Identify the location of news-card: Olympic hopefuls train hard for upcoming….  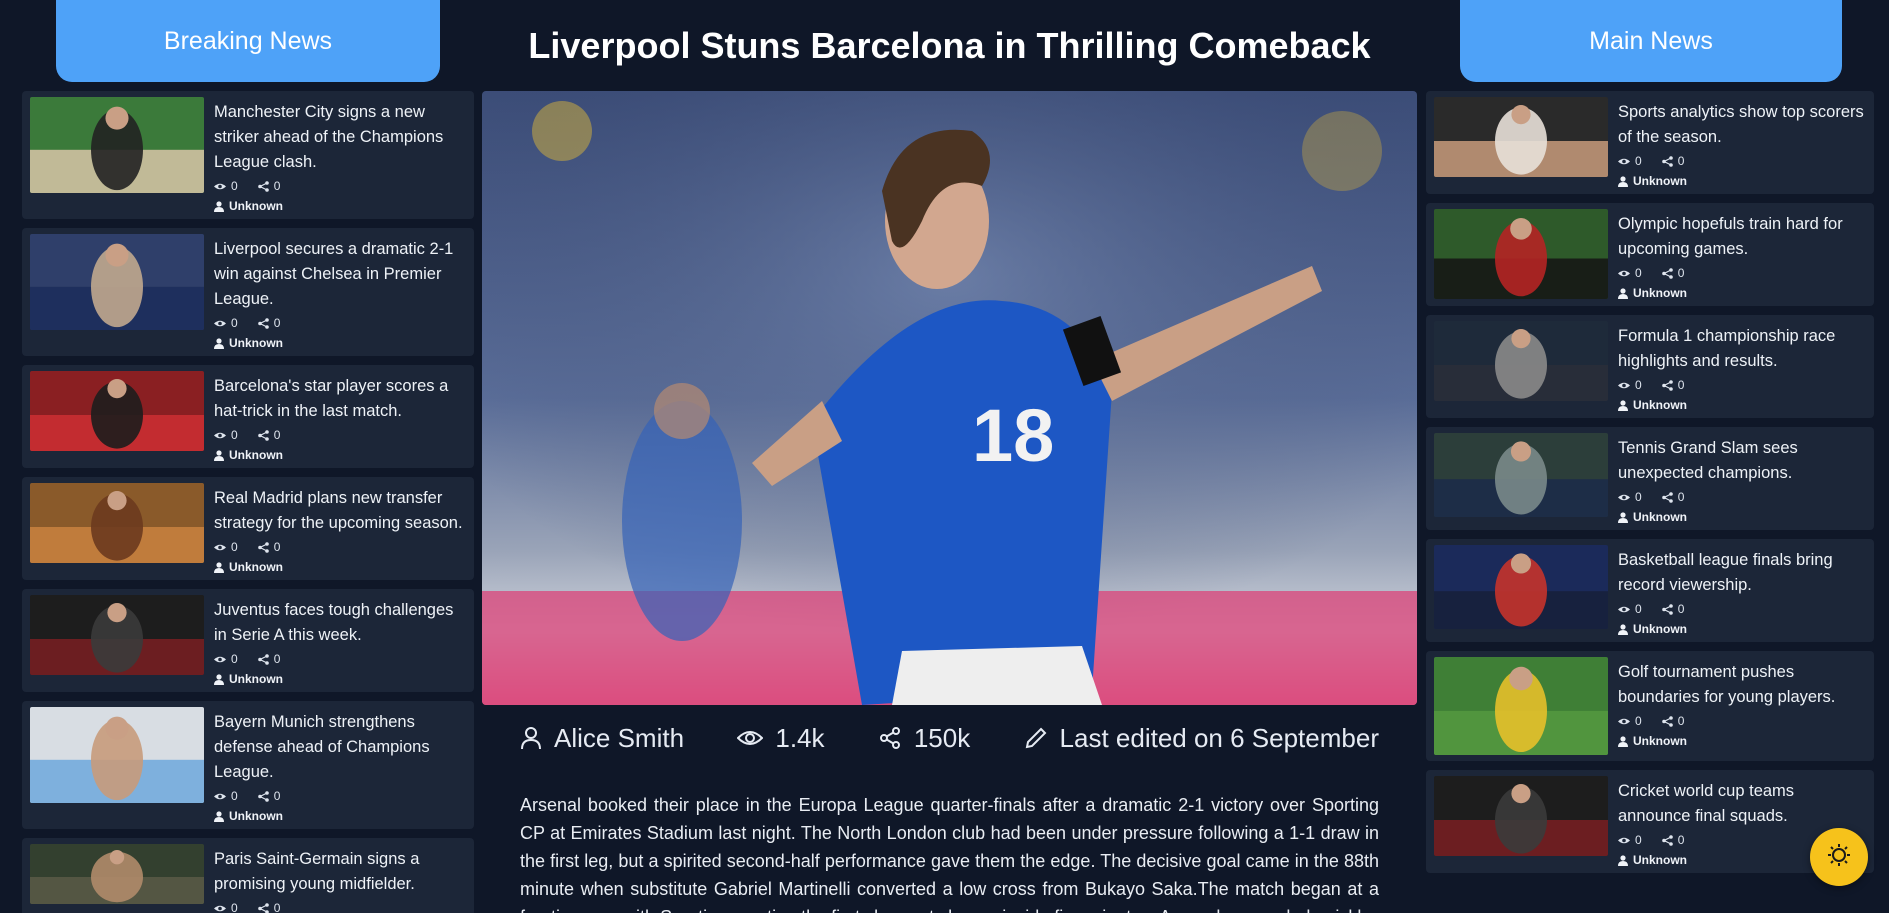
(1650, 254).